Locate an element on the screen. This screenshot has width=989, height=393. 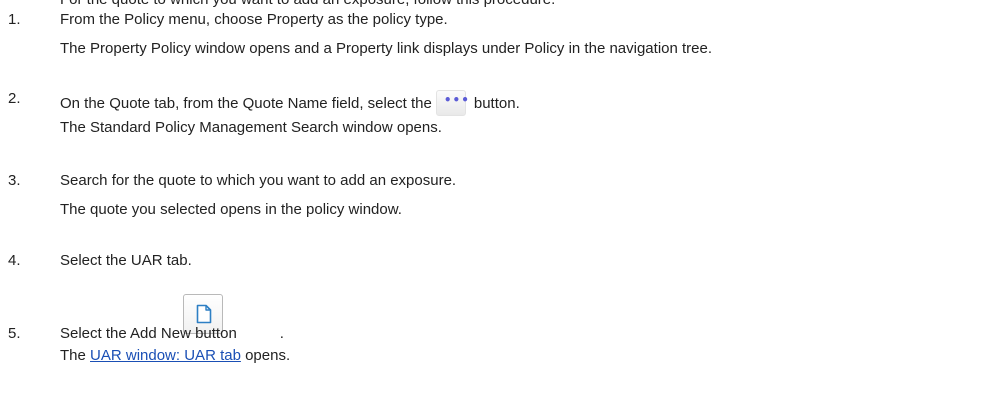
step-action-text-after: . is located at coordinates (281, 333).